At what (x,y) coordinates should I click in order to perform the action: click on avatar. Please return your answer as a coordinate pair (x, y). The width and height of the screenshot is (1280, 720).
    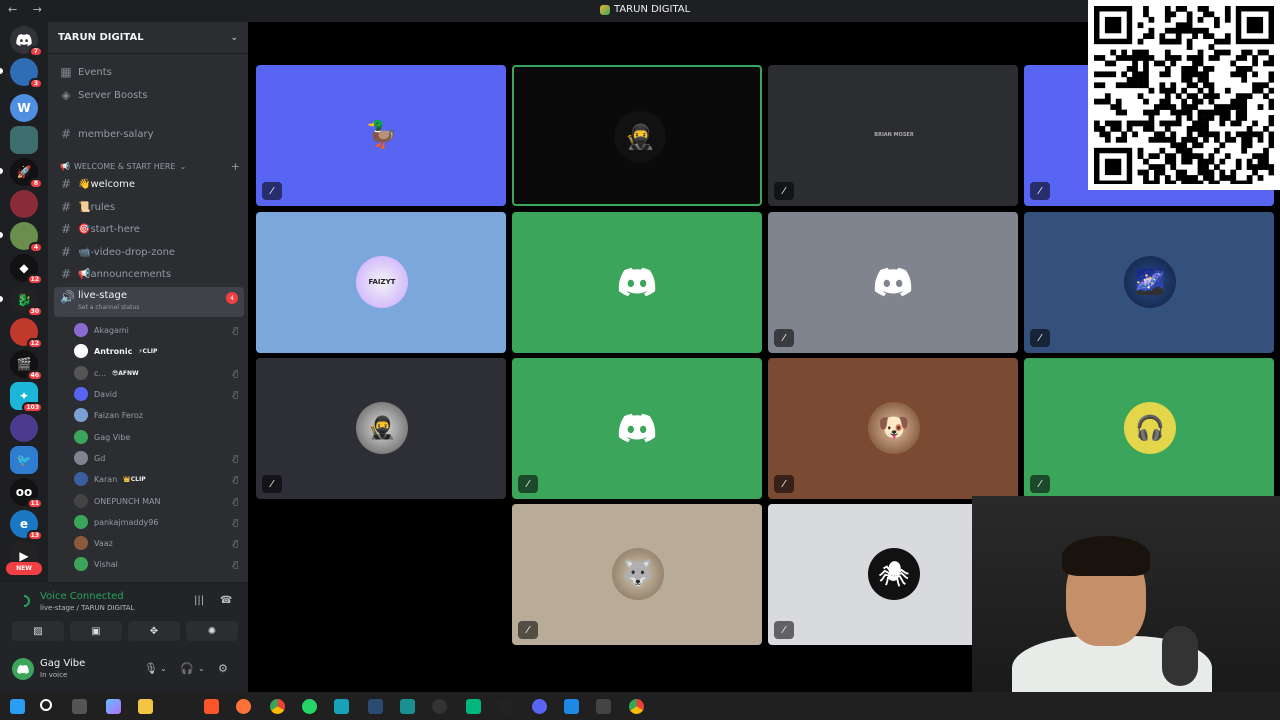
    Looking at the image, I should click on (23, 669).